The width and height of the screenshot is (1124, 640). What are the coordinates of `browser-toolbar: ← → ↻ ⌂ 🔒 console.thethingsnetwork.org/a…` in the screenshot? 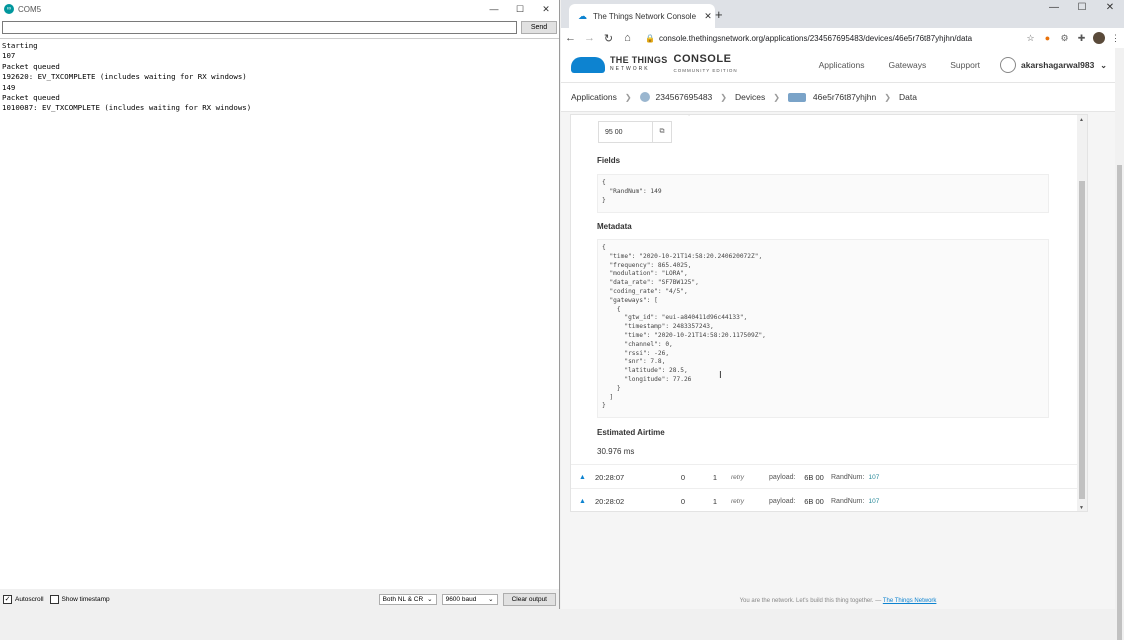 It's located at (842, 38).